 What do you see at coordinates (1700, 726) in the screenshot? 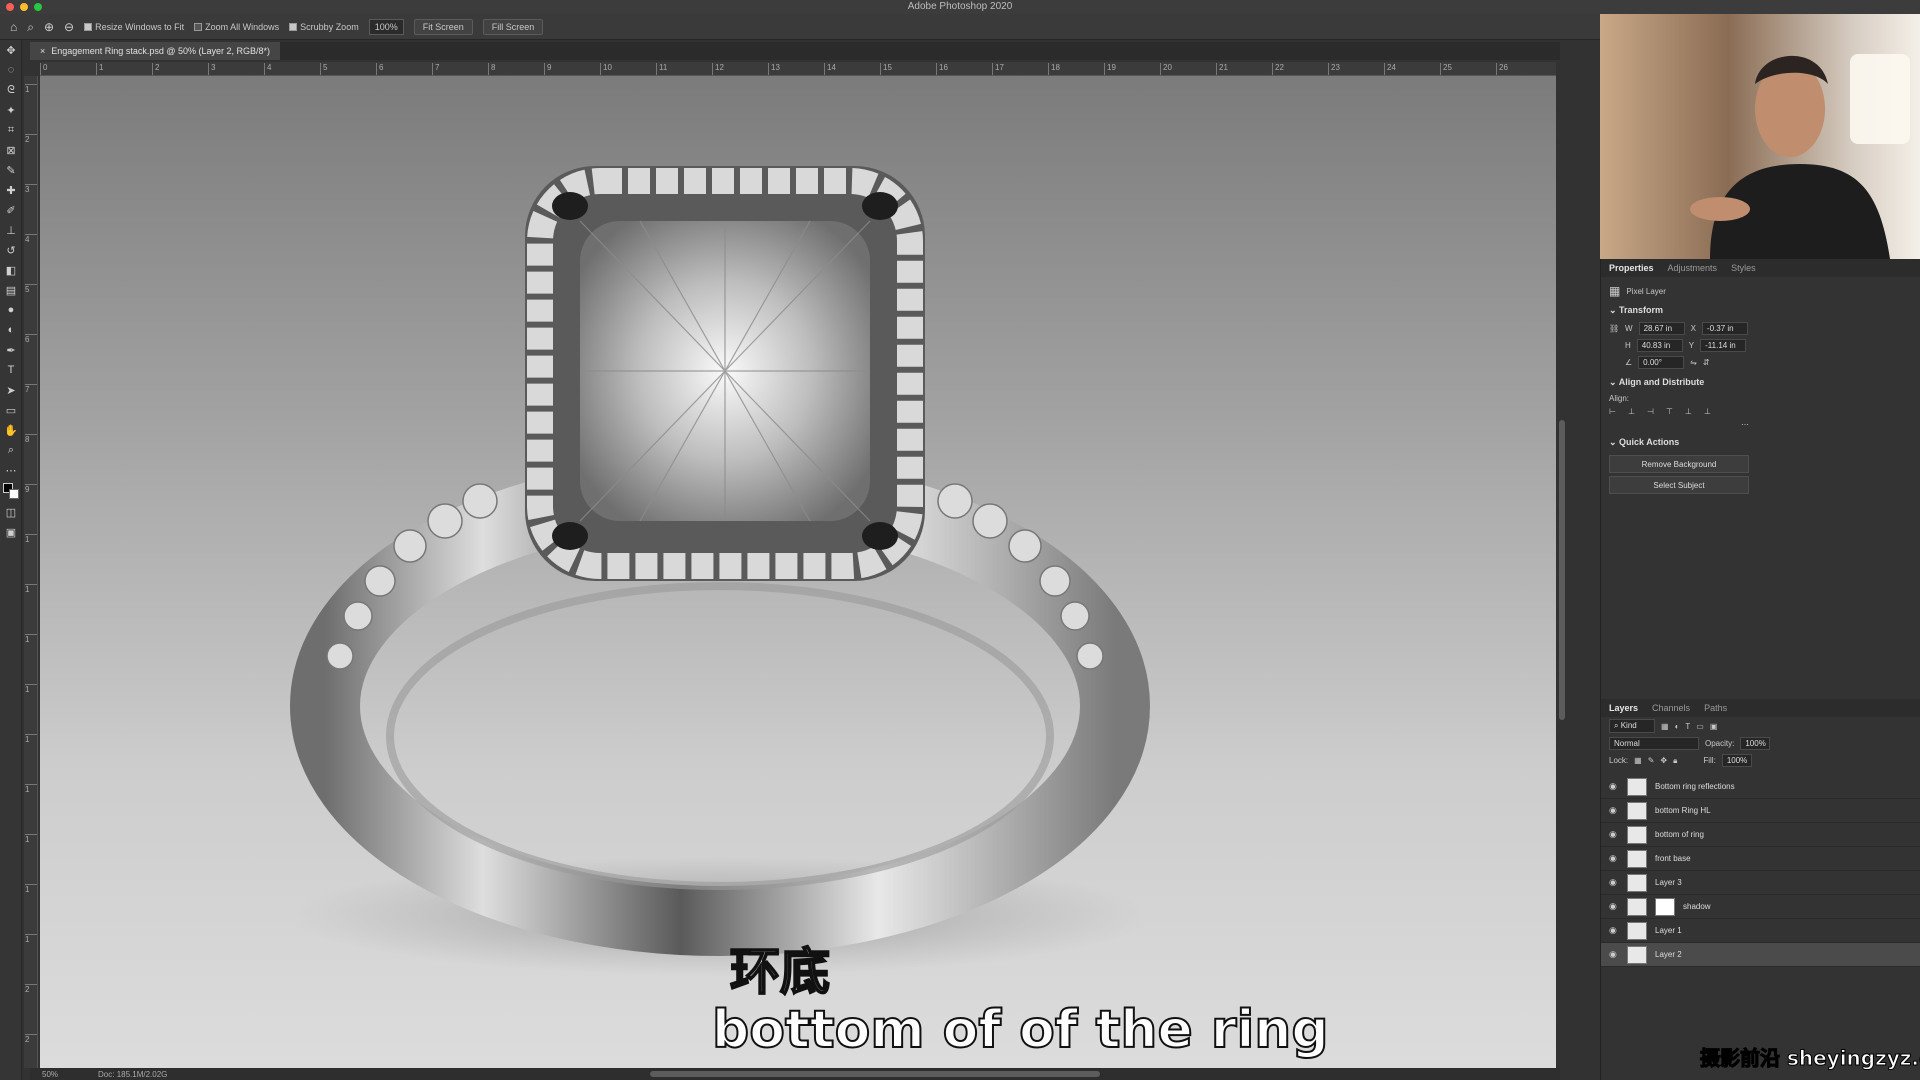
I see `filter-shape-icon: ▭` at bounding box center [1700, 726].